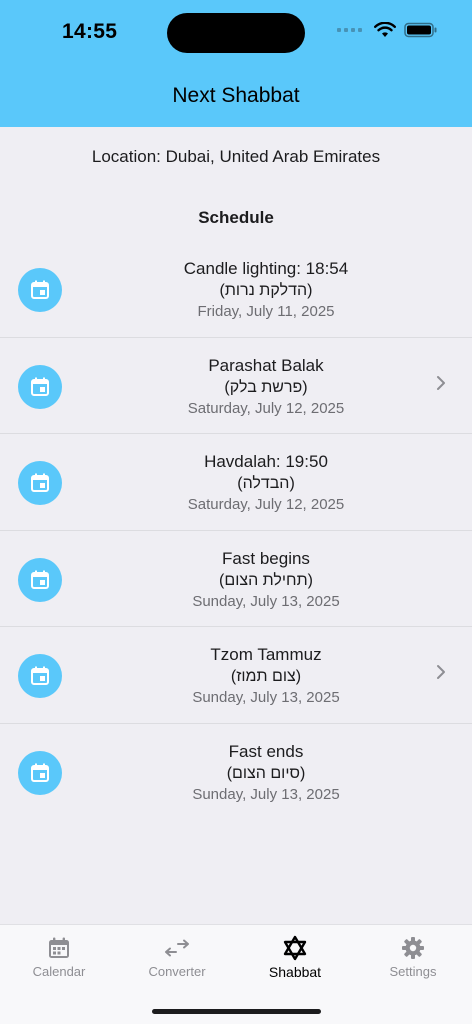 The height and width of the screenshot is (1024, 472). Describe the element at coordinates (266, 290) in the screenshot. I see `event-hebrew-title: (הדלקת נרות)` at that location.